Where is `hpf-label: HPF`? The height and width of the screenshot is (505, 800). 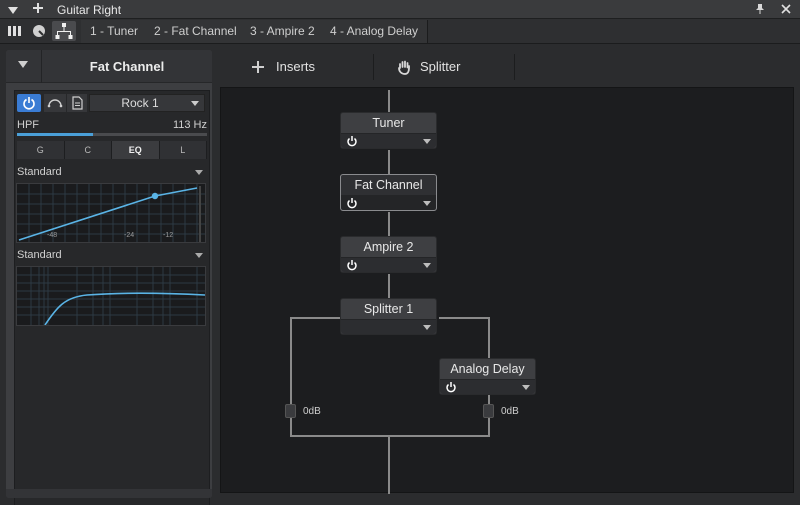
hpf-label: HPF is located at coordinates (28, 125).